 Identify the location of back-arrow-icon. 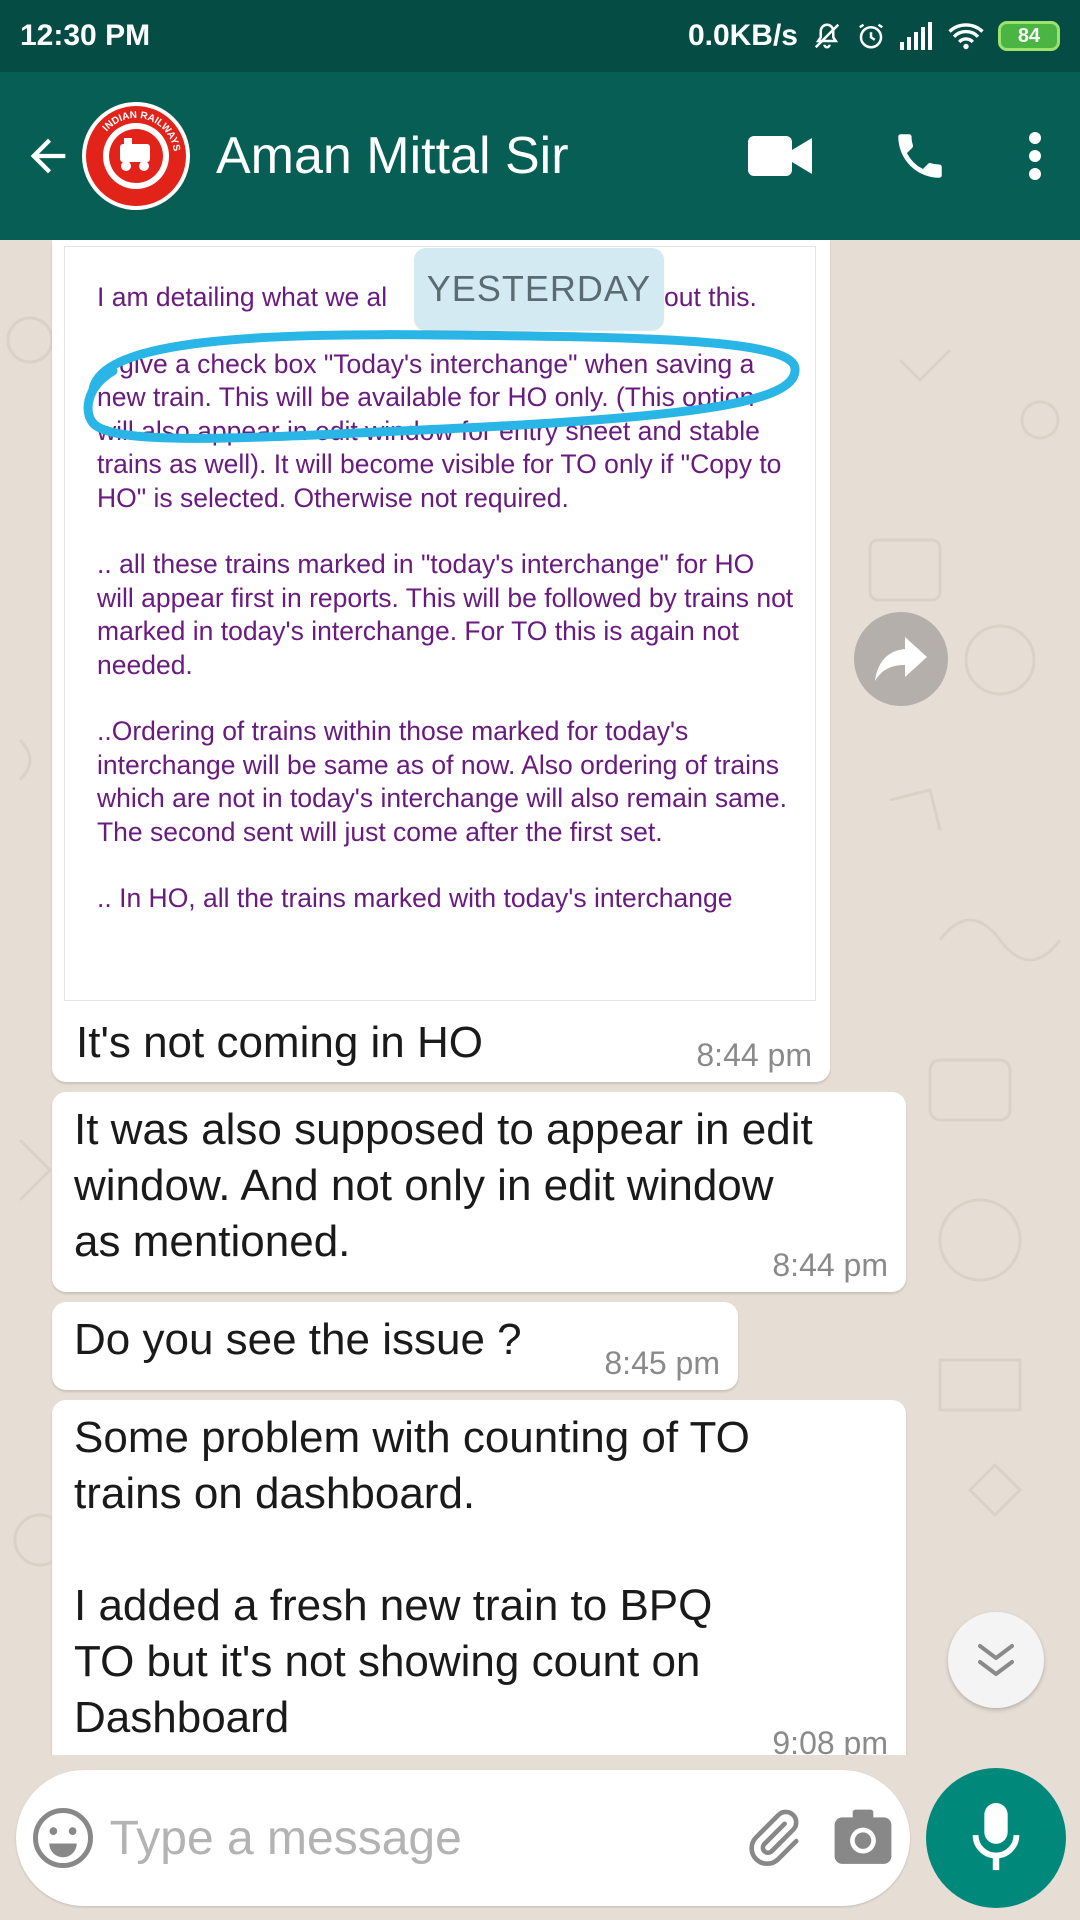
(48, 156).